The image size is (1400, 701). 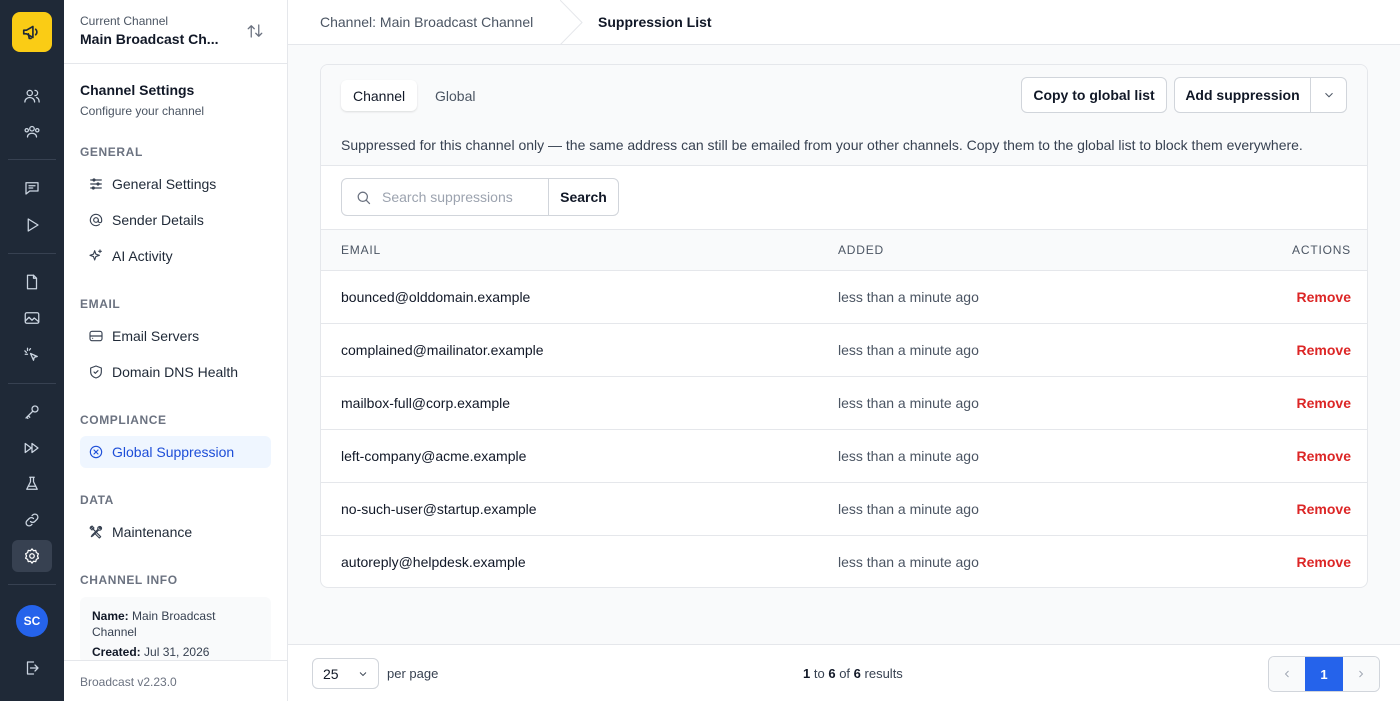 I want to click on copy-to-global-button: Copy to global list, so click(x=1094, y=95).